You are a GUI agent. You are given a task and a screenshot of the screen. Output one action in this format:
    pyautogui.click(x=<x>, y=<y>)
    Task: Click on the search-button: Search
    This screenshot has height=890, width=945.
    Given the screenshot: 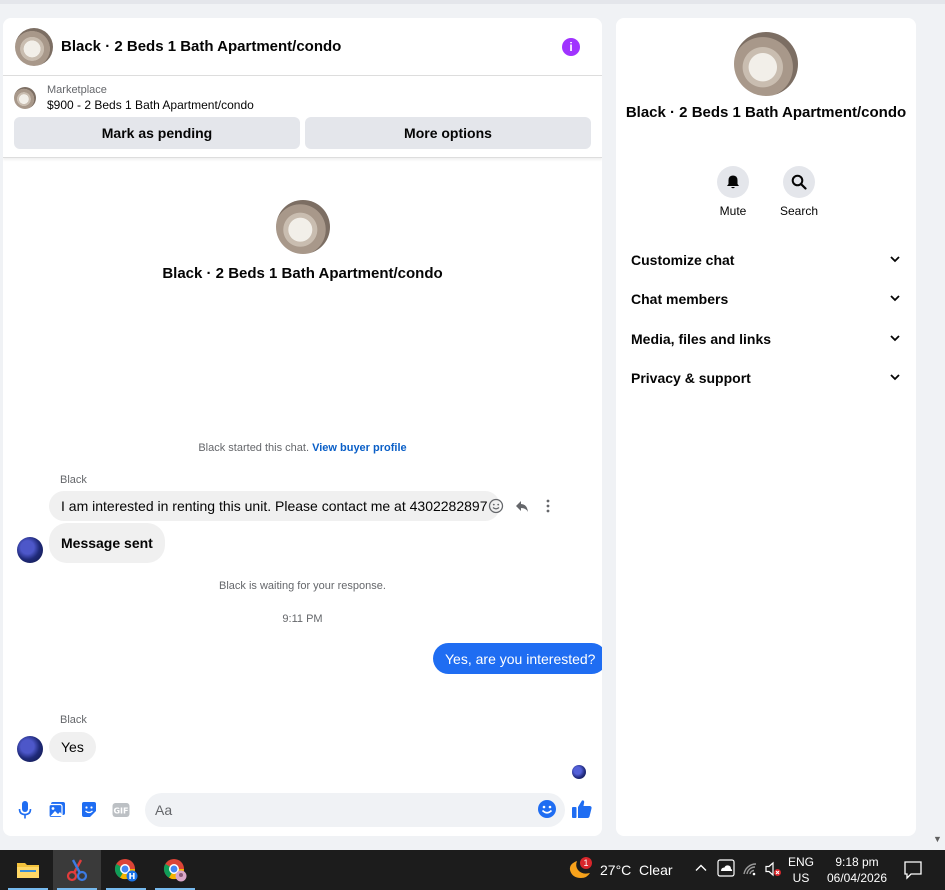 What is the action you would take?
    pyautogui.click(x=799, y=192)
    